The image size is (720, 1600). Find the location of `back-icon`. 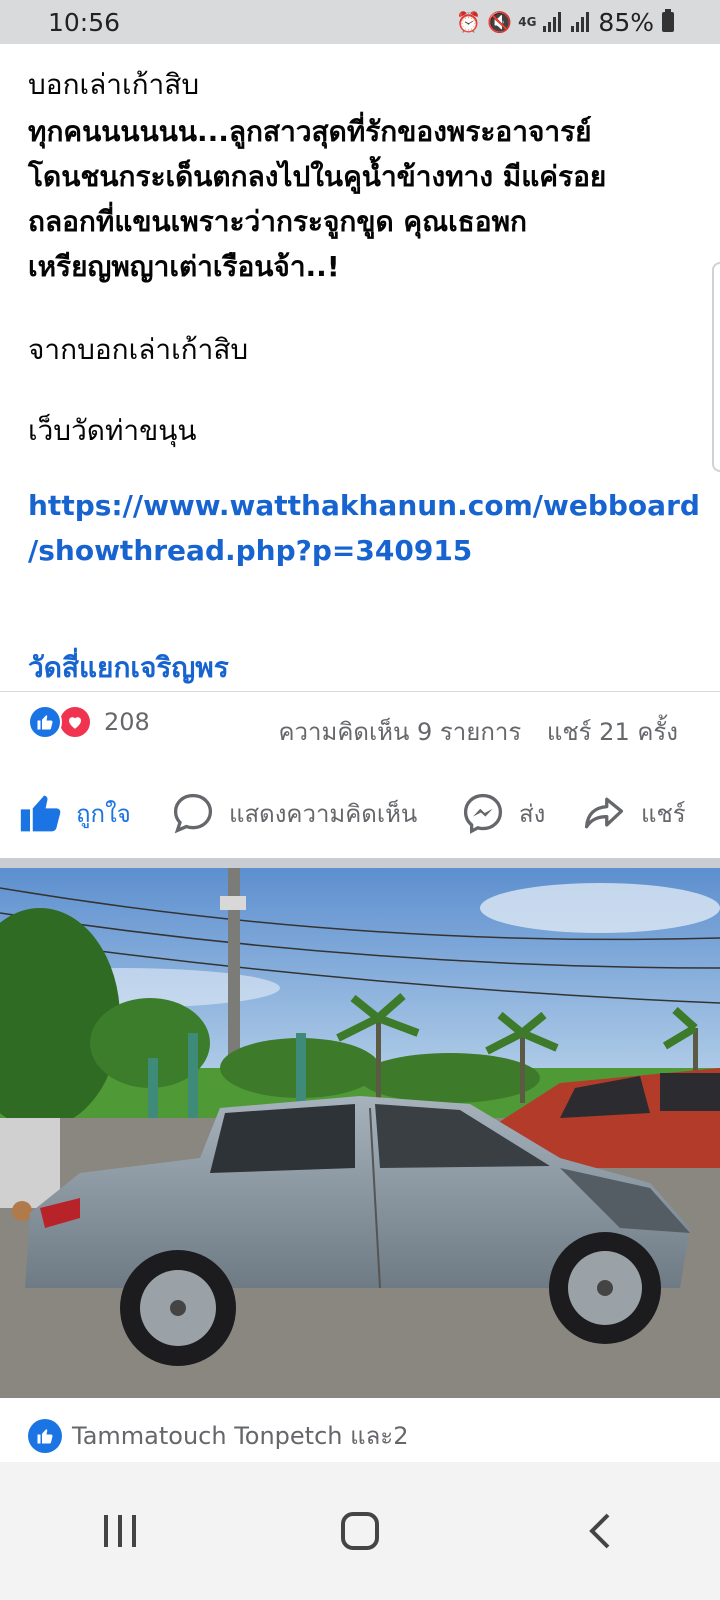

back-icon is located at coordinates (599, 1531).